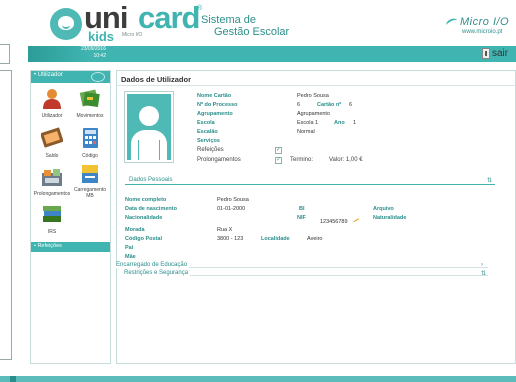 The height and width of the screenshot is (382, 516). What do you see at coordinates (316, 85) in the screenshot?
I see `title-divider` at bounding box center [316, 85].